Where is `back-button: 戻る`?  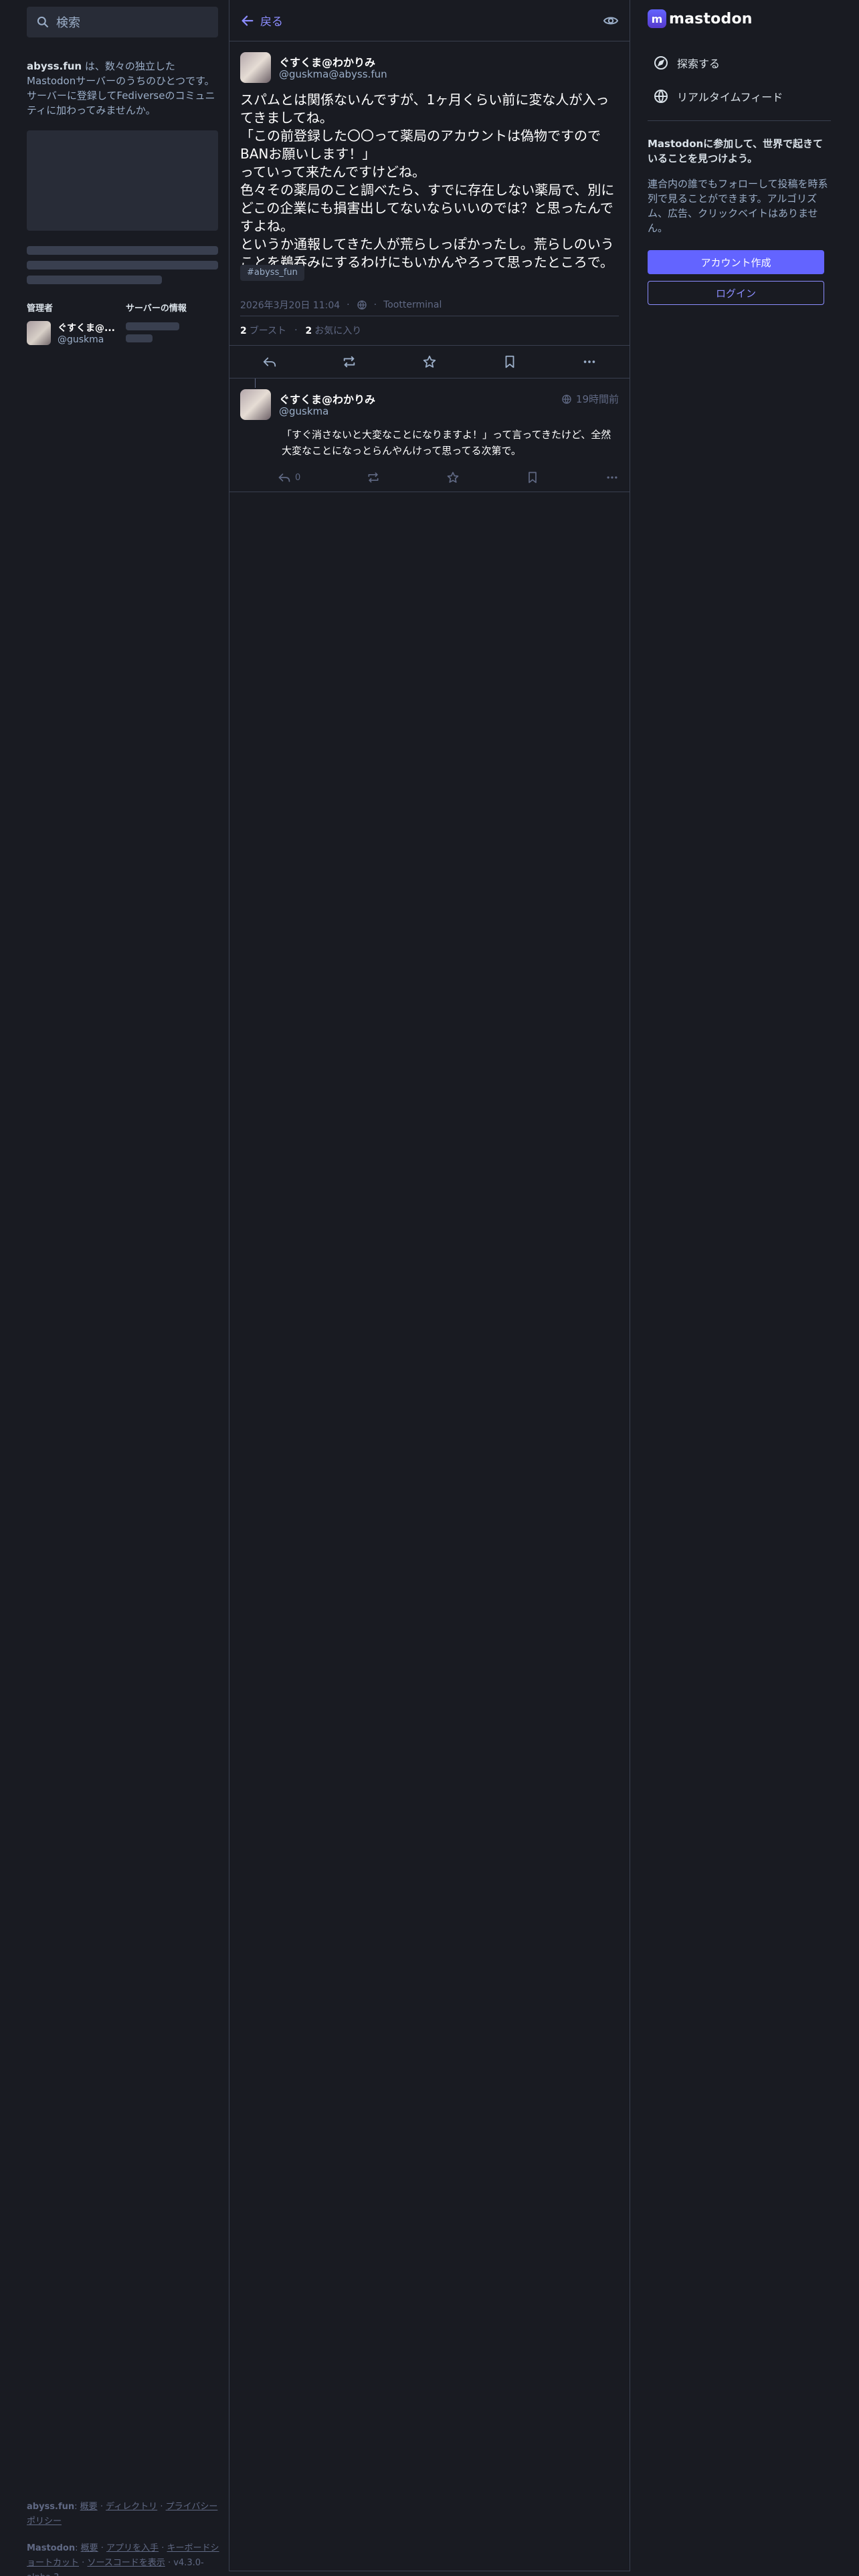
back-button: 戻る is located at coordinates (261, 20).